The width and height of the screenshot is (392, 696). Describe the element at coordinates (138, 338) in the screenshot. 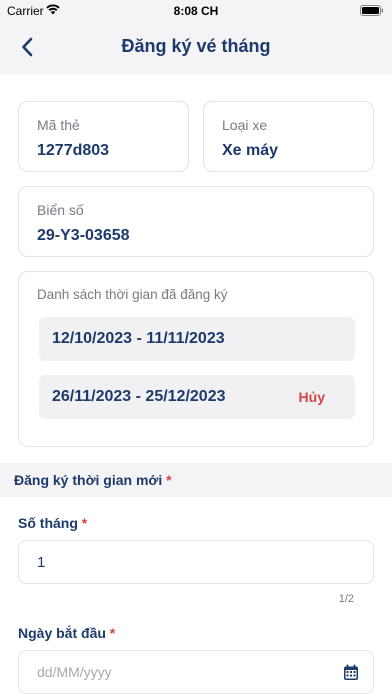

I see `period-range: 12/10/2023 - 11/11/2023` at that location.